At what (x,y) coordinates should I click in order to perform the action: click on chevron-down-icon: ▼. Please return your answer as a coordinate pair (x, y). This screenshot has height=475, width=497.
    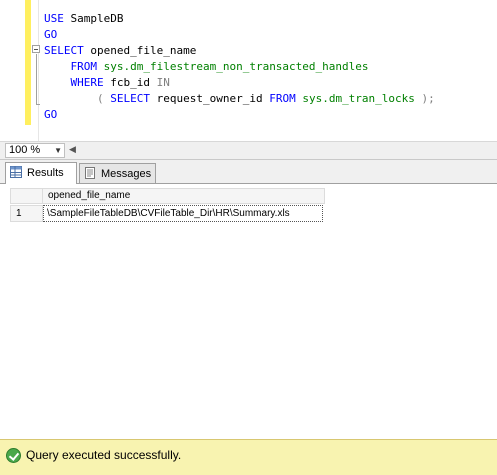
    Looking at the image, I should click on (58, 150).